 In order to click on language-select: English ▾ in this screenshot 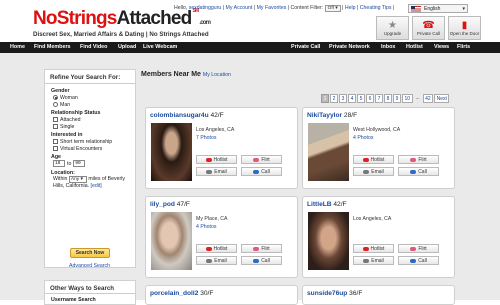, I will do `click(438, 8)`.